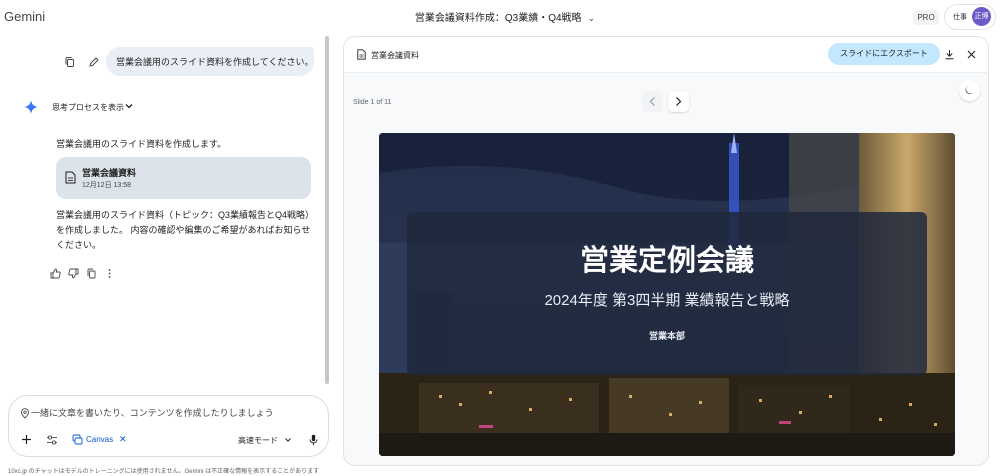 Image resolution: width=1000 pixels, height=476 pixels. I want to click on prompt-input, so click(171, 413).